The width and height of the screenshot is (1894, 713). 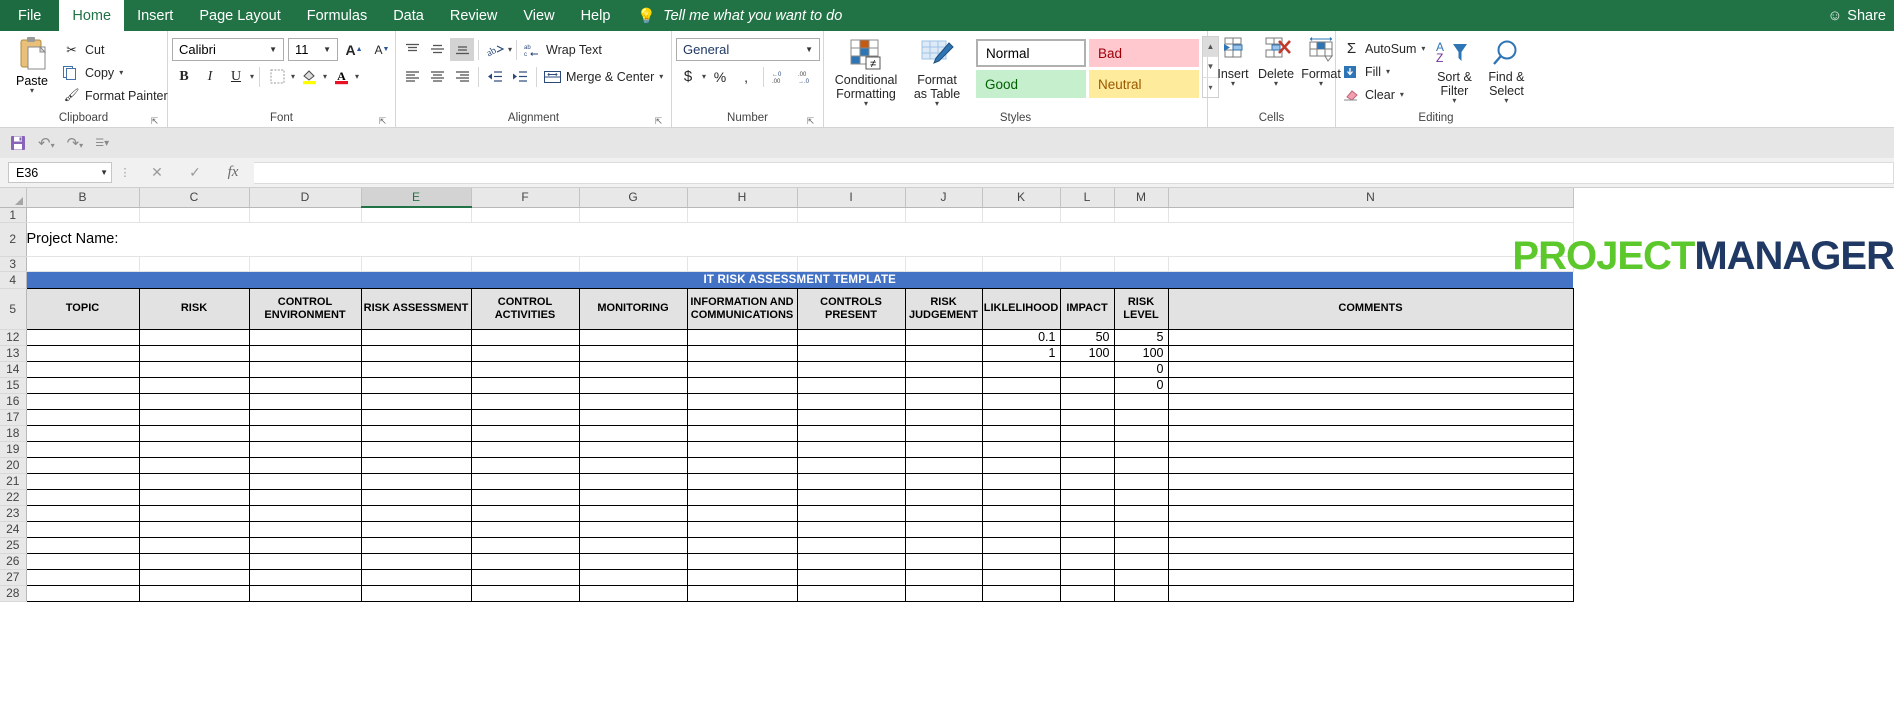 What do you see at coordinates (799, 279) in the screenshot?
I see `table-title-banner: IT RISK ASSESSMENT TEMPLATE` at bounding box center [799, 279].